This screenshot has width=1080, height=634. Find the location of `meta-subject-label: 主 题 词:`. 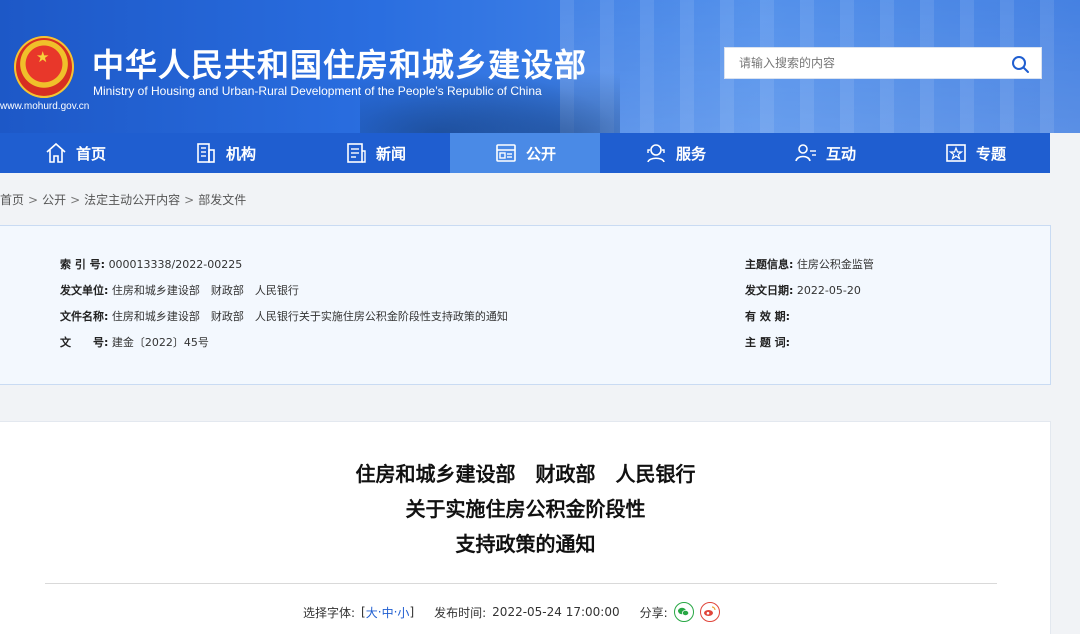

meta-subject-label: 主 题 词: is located at coordinates (768, 342).